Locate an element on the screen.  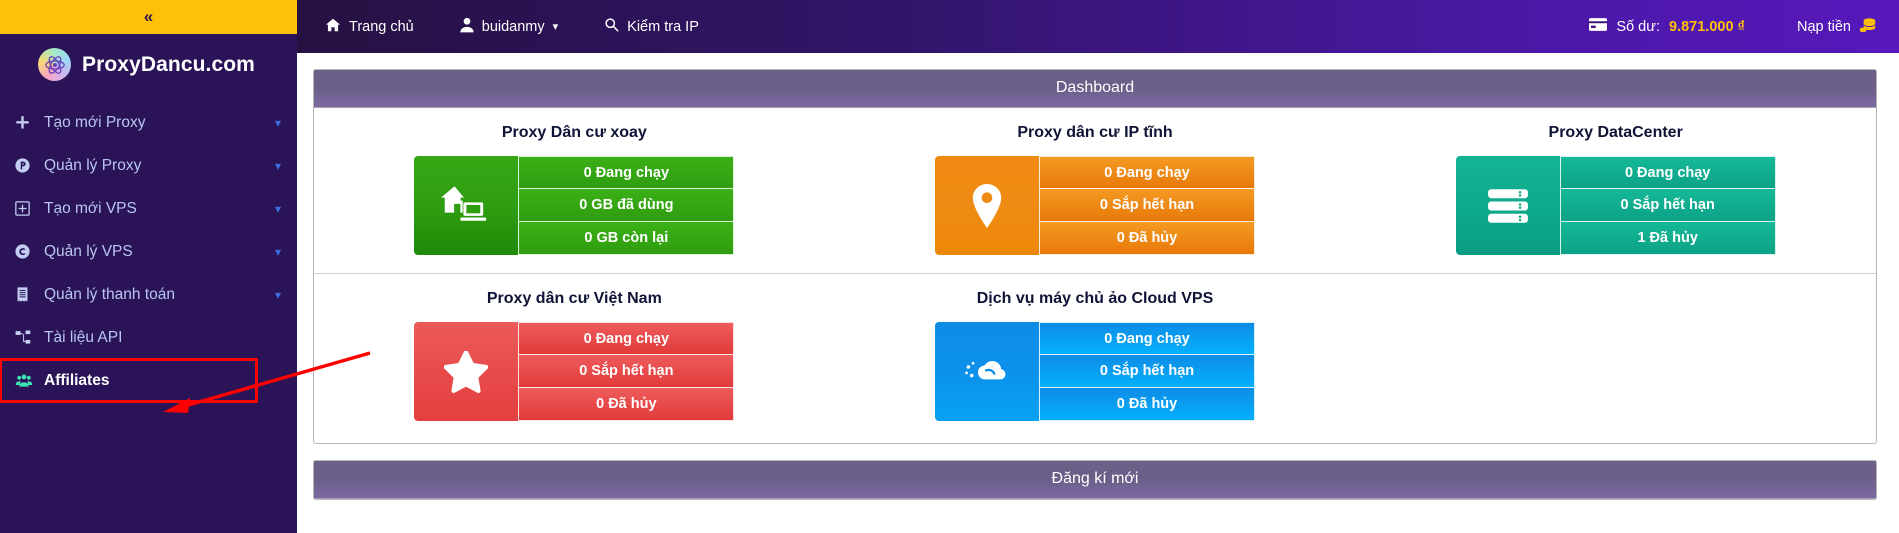
stat-card: 0 Đang chạy 0 Sắp hết hạn 1 Đã hủy is located at coordinates (1615, 205).